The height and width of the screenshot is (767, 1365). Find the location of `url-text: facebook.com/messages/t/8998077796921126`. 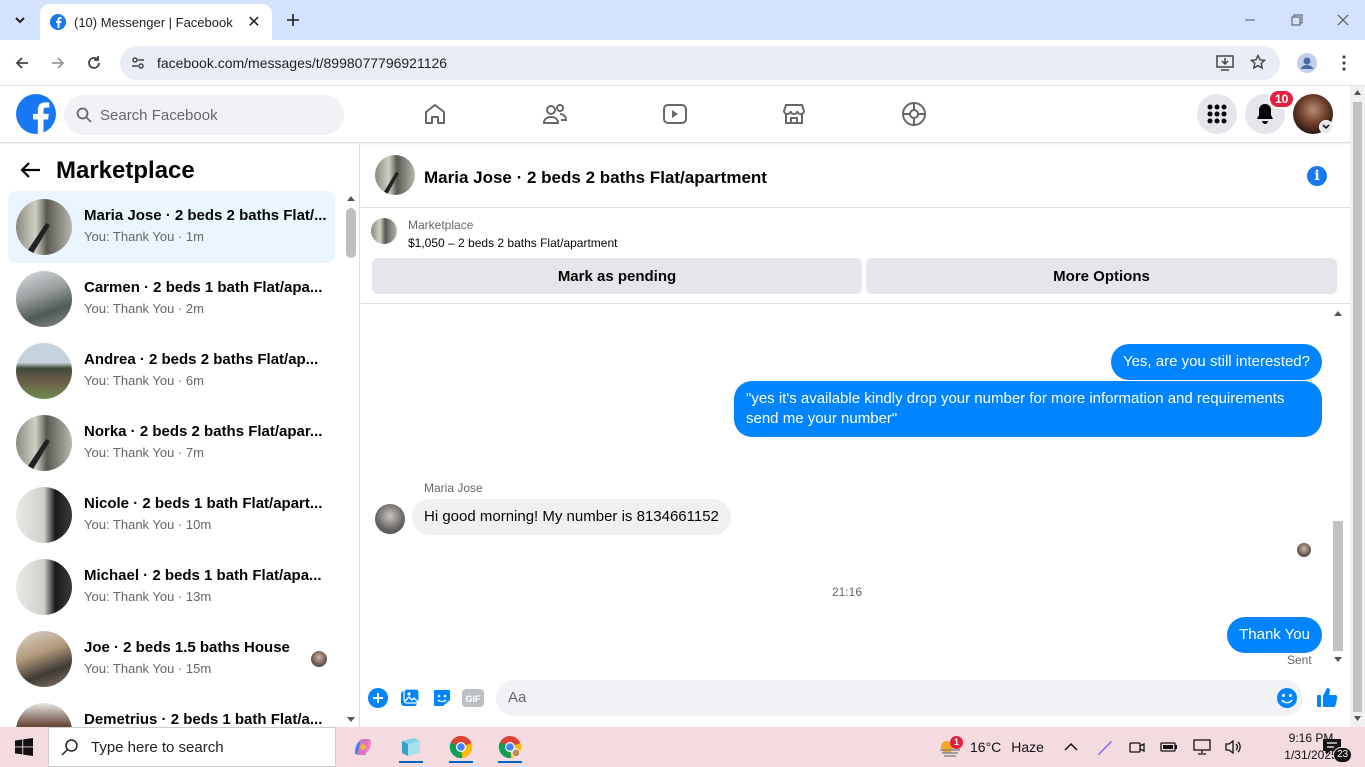

url-text: facebook.com/messages/t/8998077796921126 is located at coordinates (302, 63).